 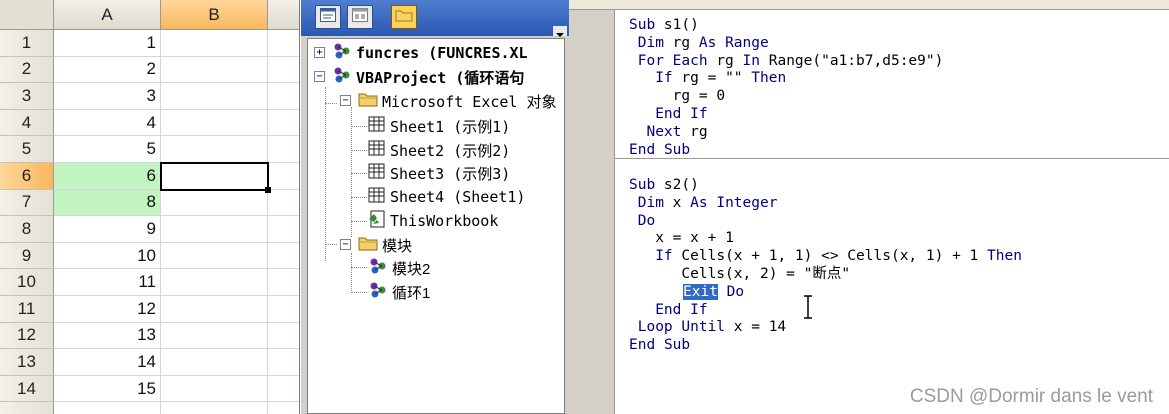 What do you see at coordinates (439, 150) in the screenshot?
I see `tree-item-sheet2: Sheet2 (示例2)` at bounding box center [439, 150].